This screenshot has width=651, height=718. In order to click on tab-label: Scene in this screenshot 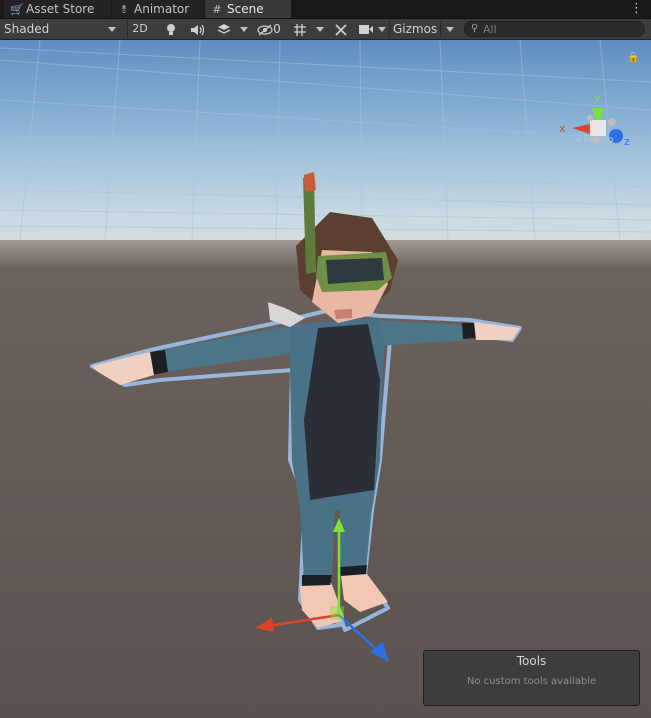, I will do `click(245, 9)`.